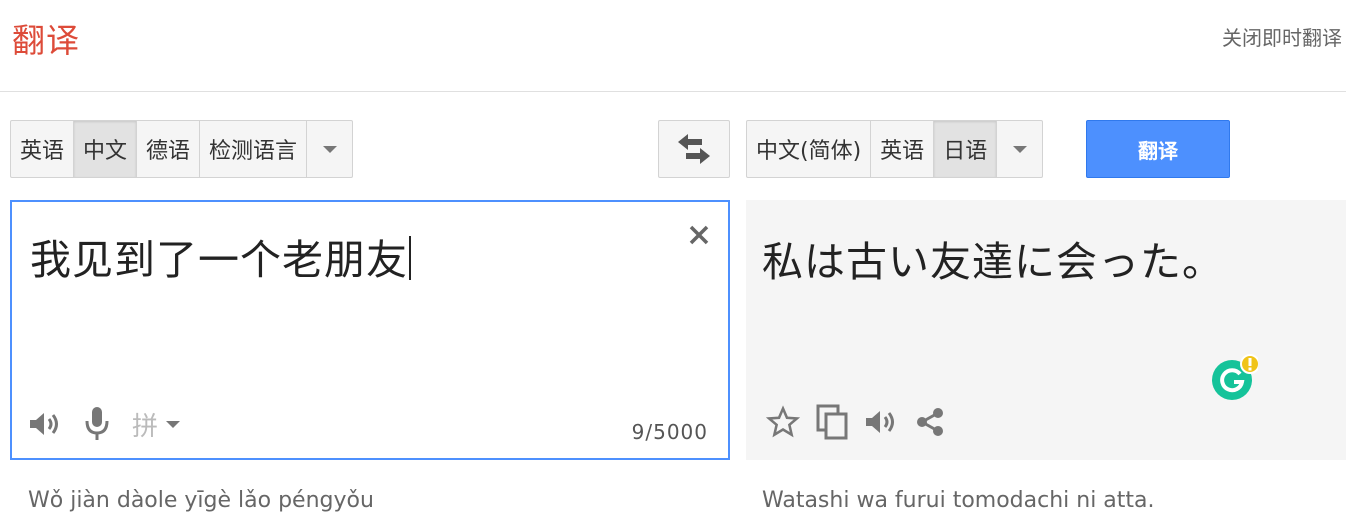  What do you see at coordinates (669, 432) in the screenshot?
I see `character-count: 9/5000` at bounding box center [669, 432].